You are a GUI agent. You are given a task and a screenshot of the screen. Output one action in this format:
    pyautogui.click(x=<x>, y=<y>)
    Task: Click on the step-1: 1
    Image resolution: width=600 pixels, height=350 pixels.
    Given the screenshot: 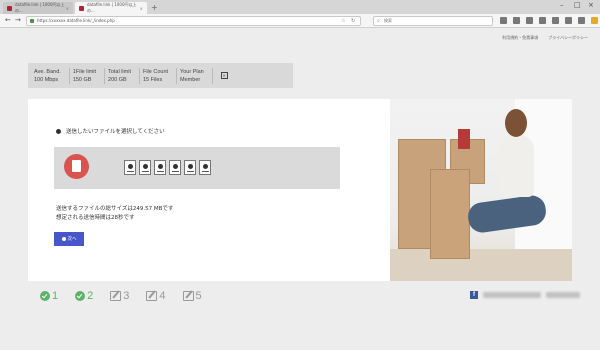 What is the action you would take?
    pyautogui.click(x=49, y=296)
    